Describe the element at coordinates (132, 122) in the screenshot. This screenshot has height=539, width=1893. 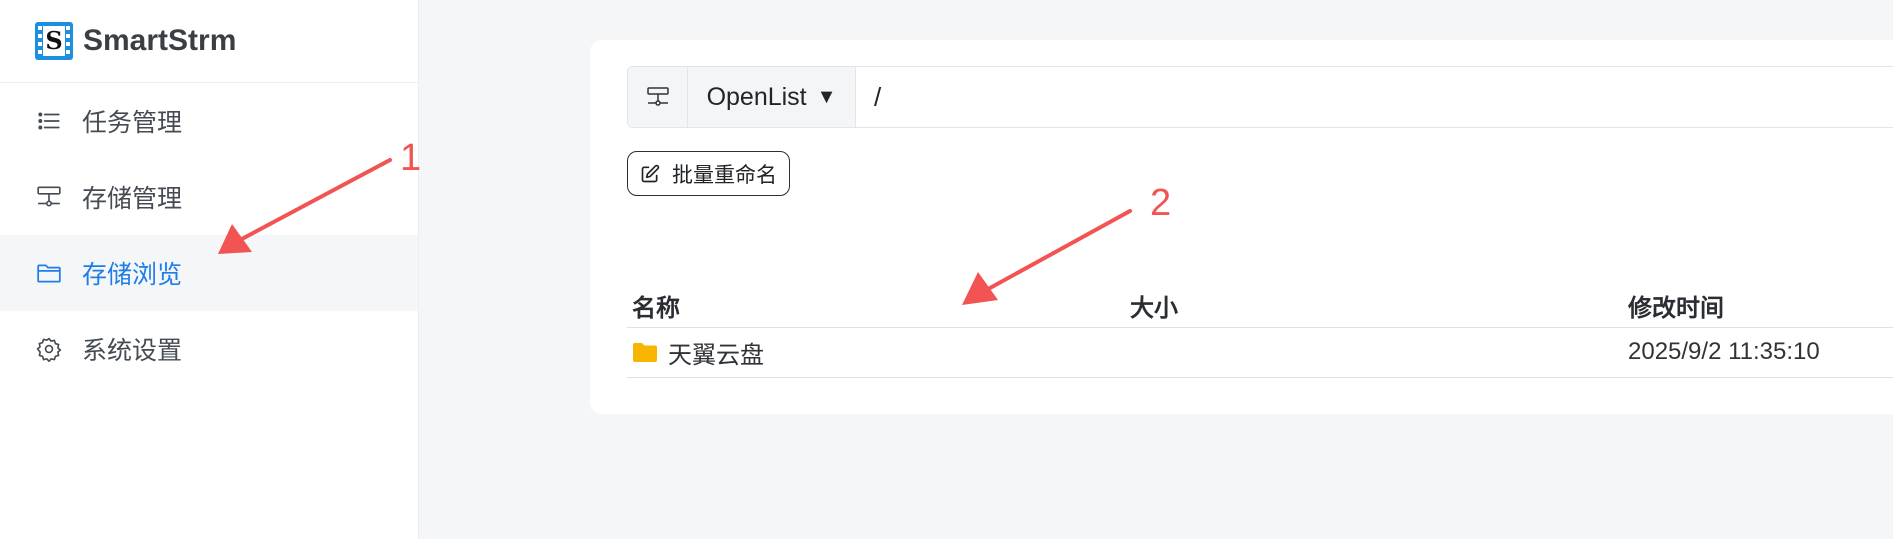
I see `sidebar-item-label: 任务管理` at that location.